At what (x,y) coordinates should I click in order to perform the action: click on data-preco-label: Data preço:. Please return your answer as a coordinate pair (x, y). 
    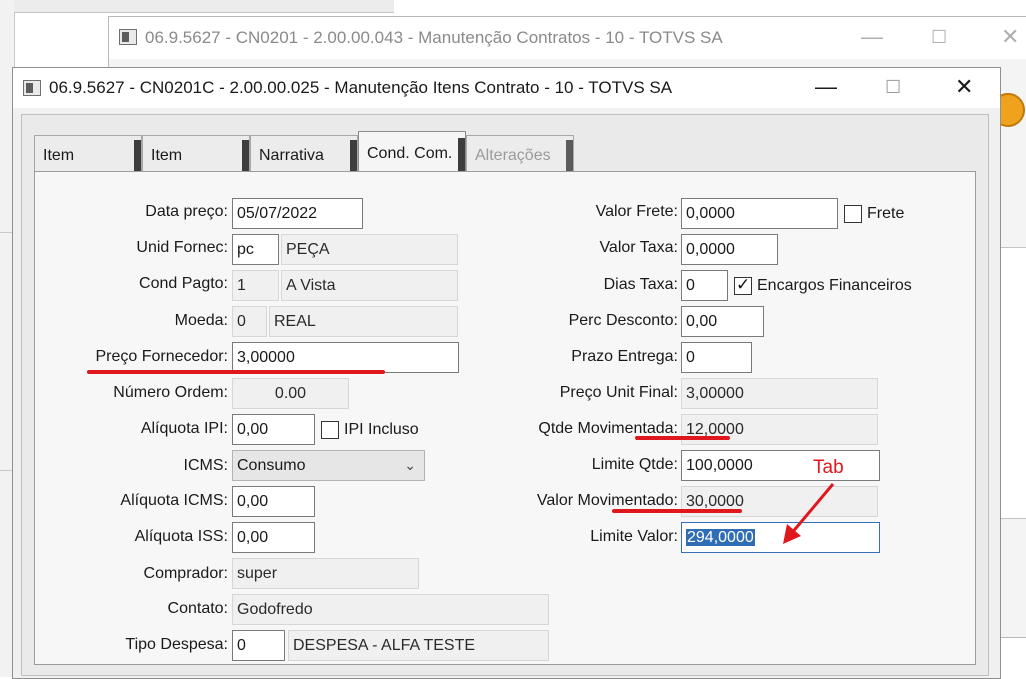
    Looking at the image, I should click on (186, 211).